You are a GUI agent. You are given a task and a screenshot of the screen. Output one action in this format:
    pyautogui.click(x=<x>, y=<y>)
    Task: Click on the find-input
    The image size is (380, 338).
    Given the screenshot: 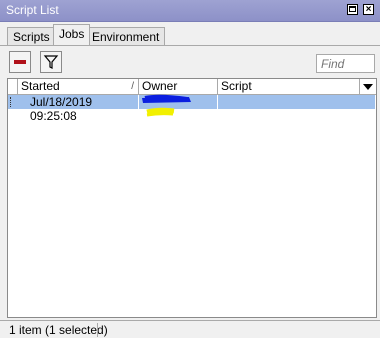 What is the action you would take?
    pyautogui.click(x=345, y=63)
    